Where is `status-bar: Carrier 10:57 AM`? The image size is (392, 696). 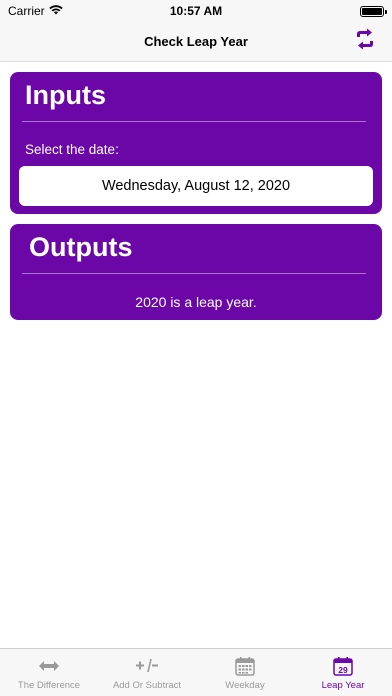
status-bar: Carrier 10:57 AM is located at coordinates (196, 11).